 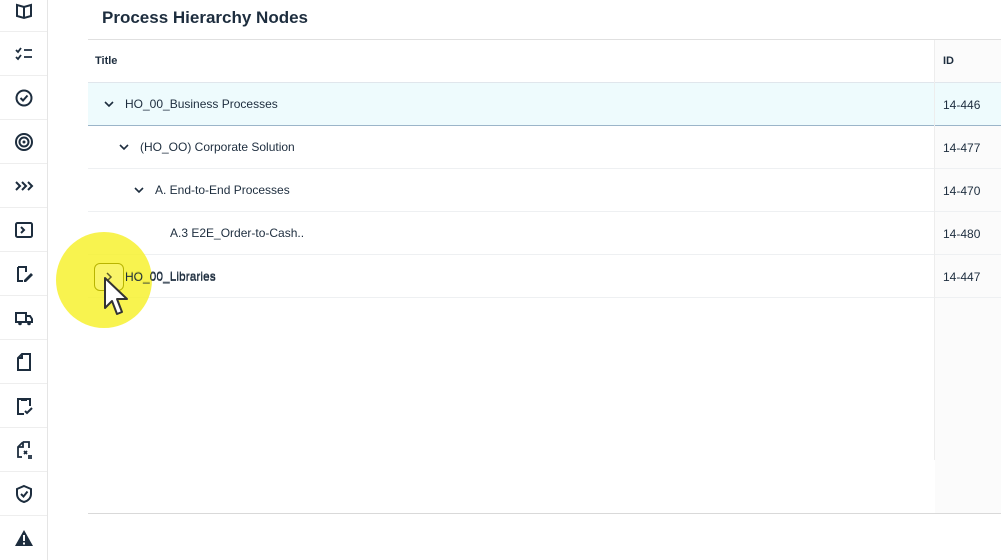 I want to click on row-id: 14-446, so click(x=962, y=105).